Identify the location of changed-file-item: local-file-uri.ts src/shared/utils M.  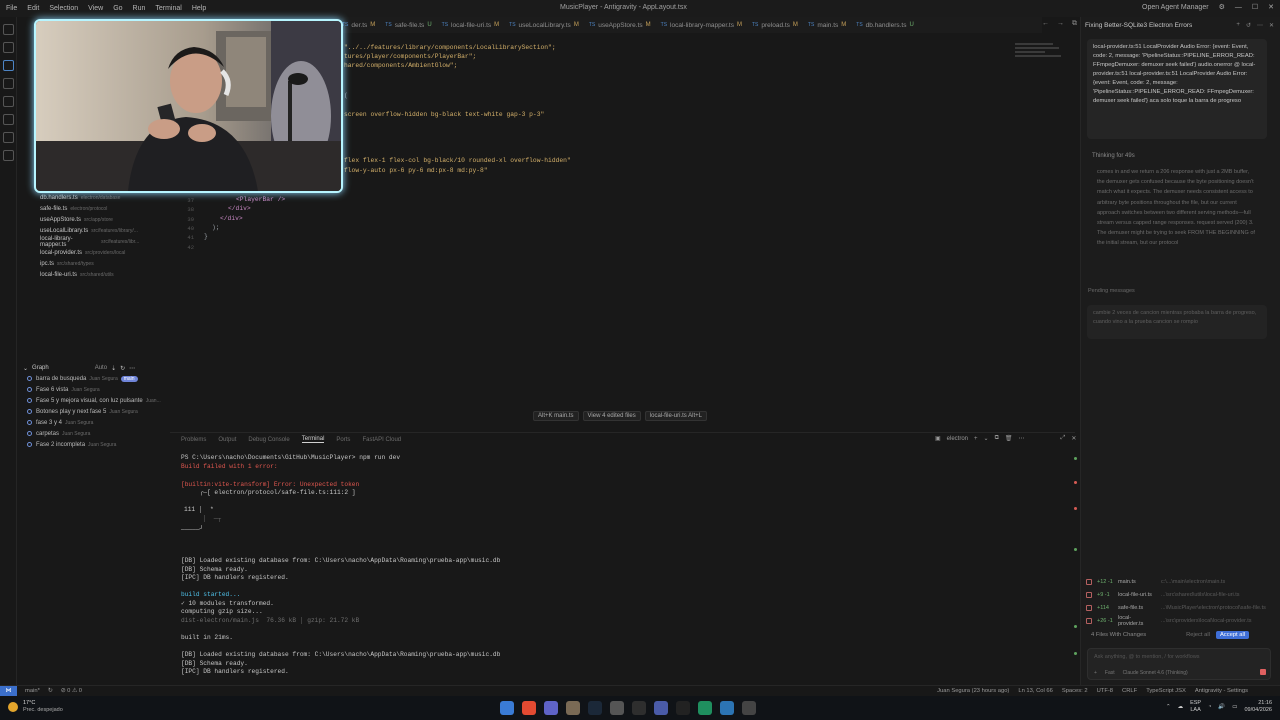
(110, 274).